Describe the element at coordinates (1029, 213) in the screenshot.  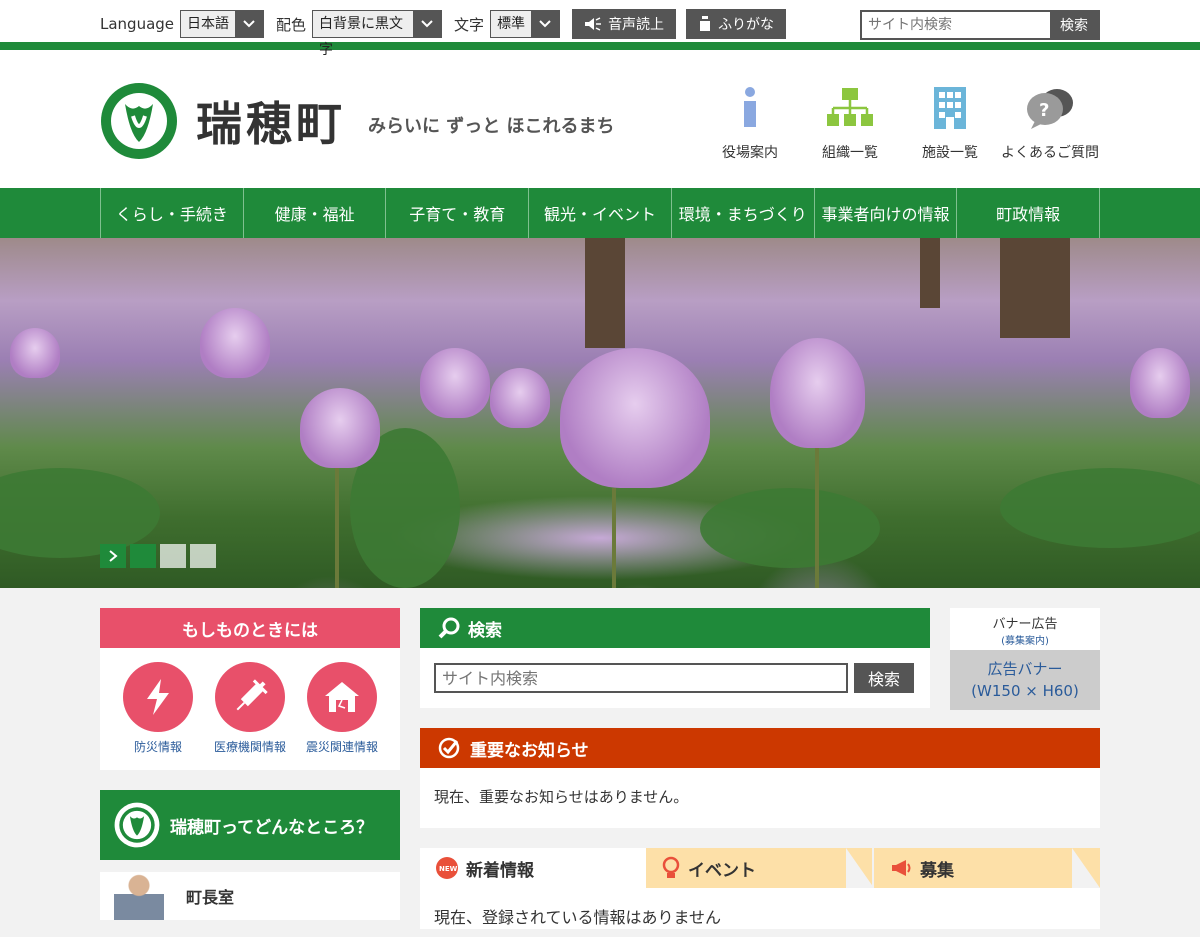
I see `nav-item-administration: 町政情報` at that location.